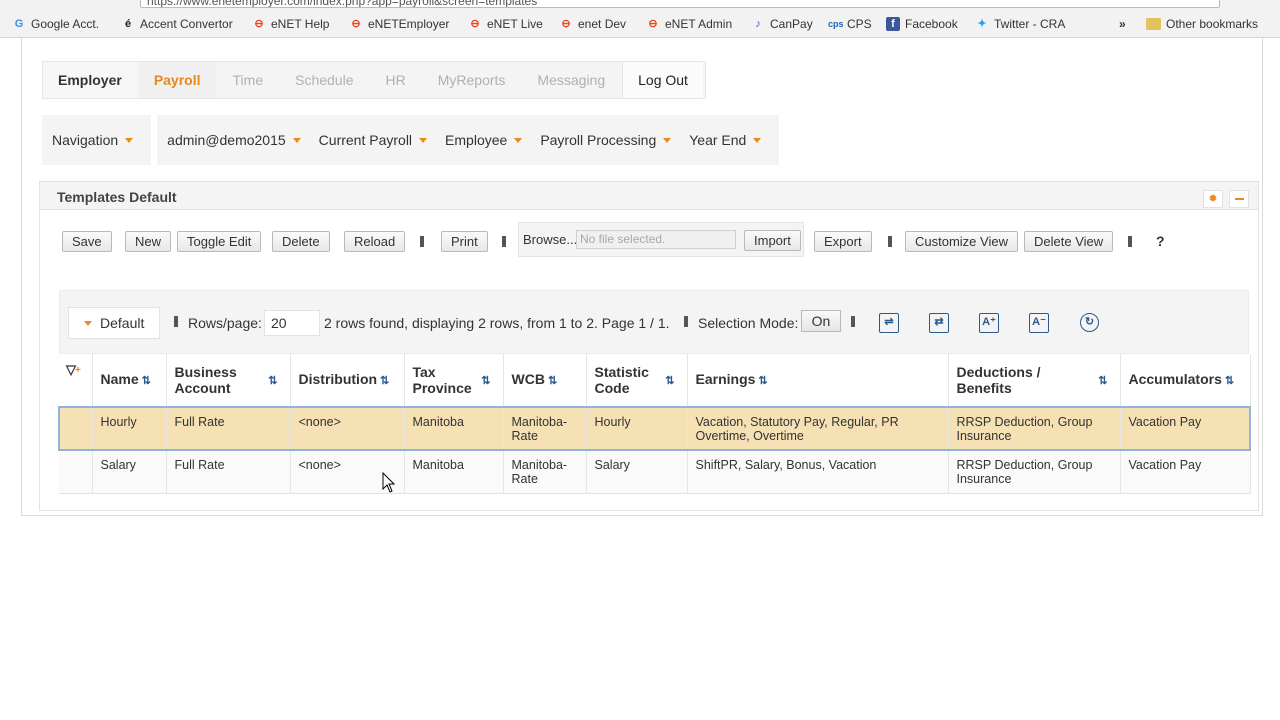 The width and height of the screenshot is (1280, 720). What do you see at coordinates (1069, 241) in the screenshot?
I see `delete-view-button: Delete View` at bounding box center [1069, 241].